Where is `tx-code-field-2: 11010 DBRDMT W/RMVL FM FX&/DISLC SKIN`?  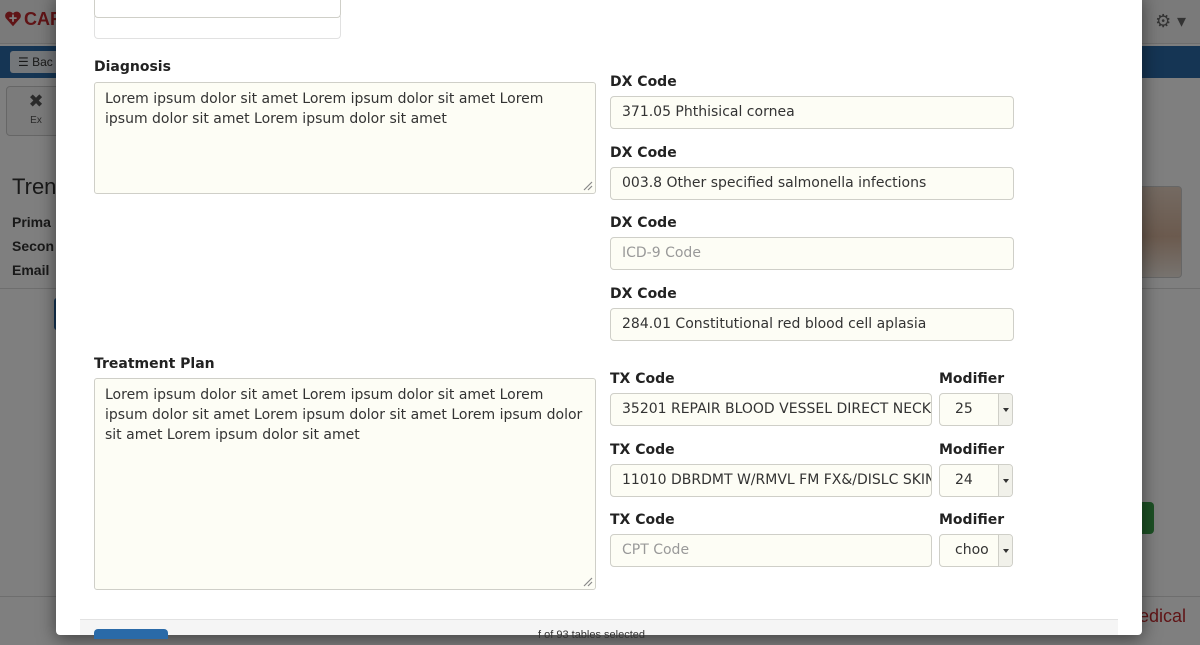 tx-code-field-2: 11010 DBRDMT W/RMVL FM FX&/DISLC SKIN is located at coordinates (771, 480).